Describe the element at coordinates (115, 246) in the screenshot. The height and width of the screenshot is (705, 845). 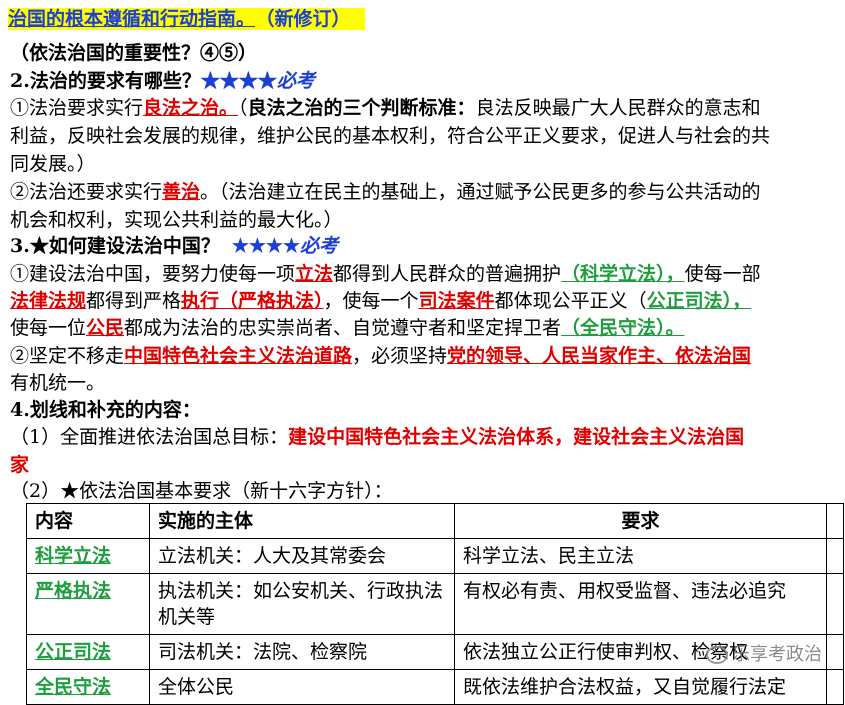
I see `question-3-heading: 3.★如何建设法治中国？` at that location.